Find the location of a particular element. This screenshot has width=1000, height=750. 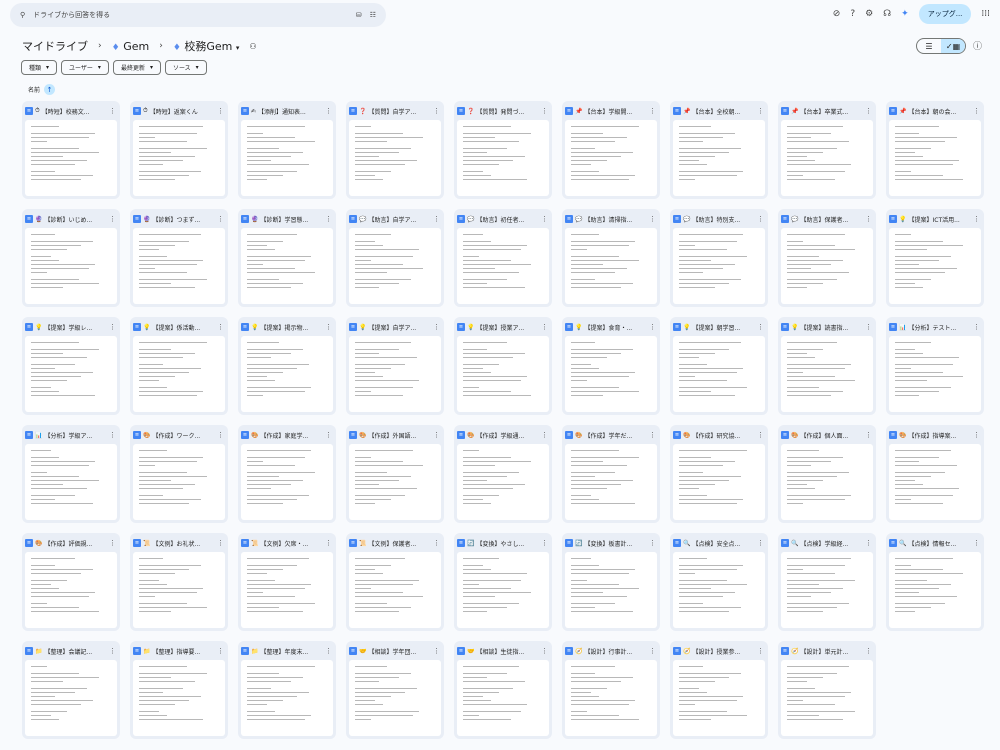

file-card: ≡ ⏱ 【時短】校務文... ⋮ is located at coordinates (71, 150).